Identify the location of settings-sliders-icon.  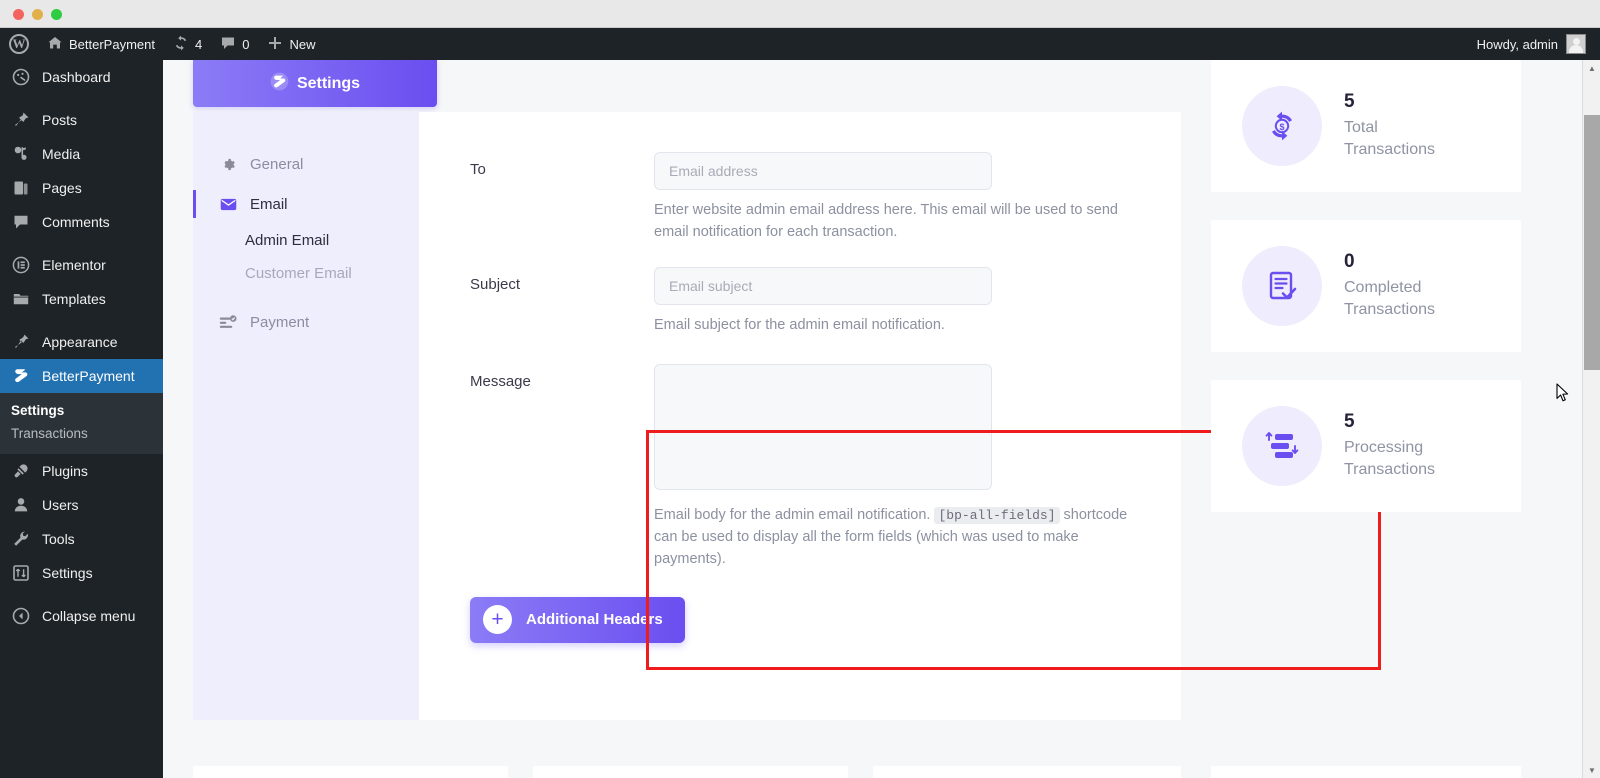
(21, 573).